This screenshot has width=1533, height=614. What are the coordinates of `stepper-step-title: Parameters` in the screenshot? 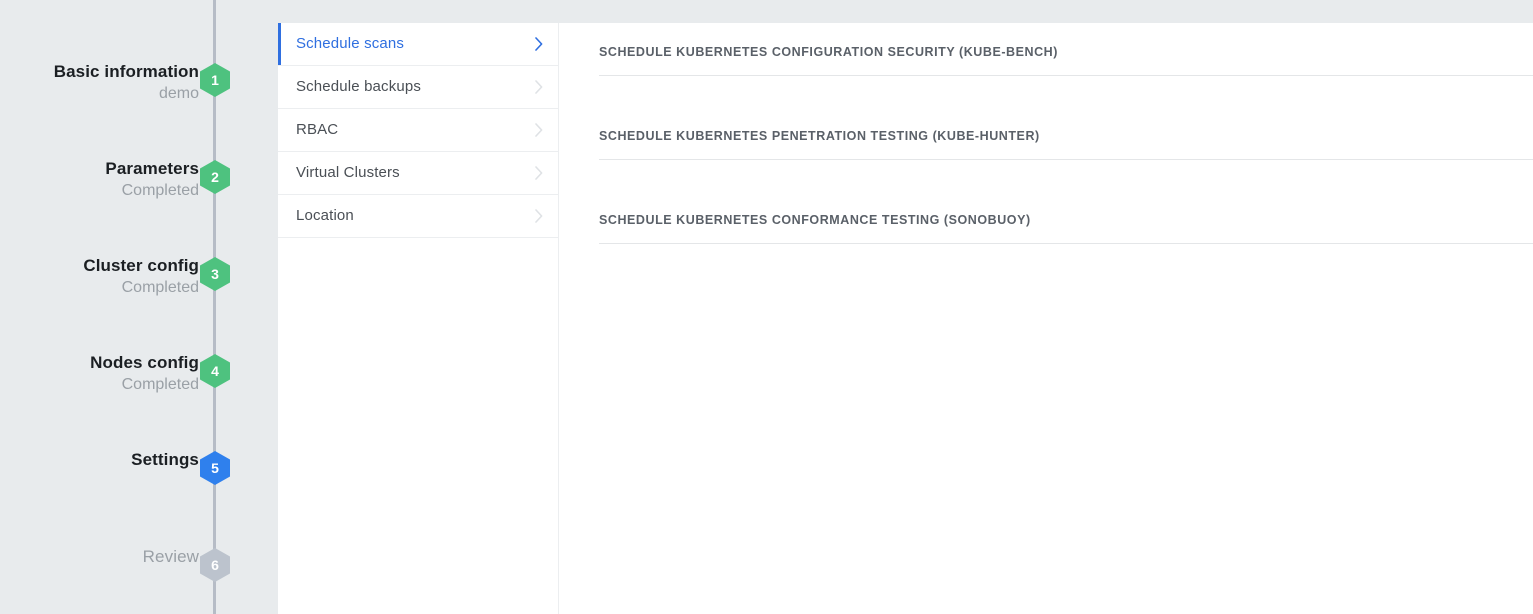 It's located at (152, 168).